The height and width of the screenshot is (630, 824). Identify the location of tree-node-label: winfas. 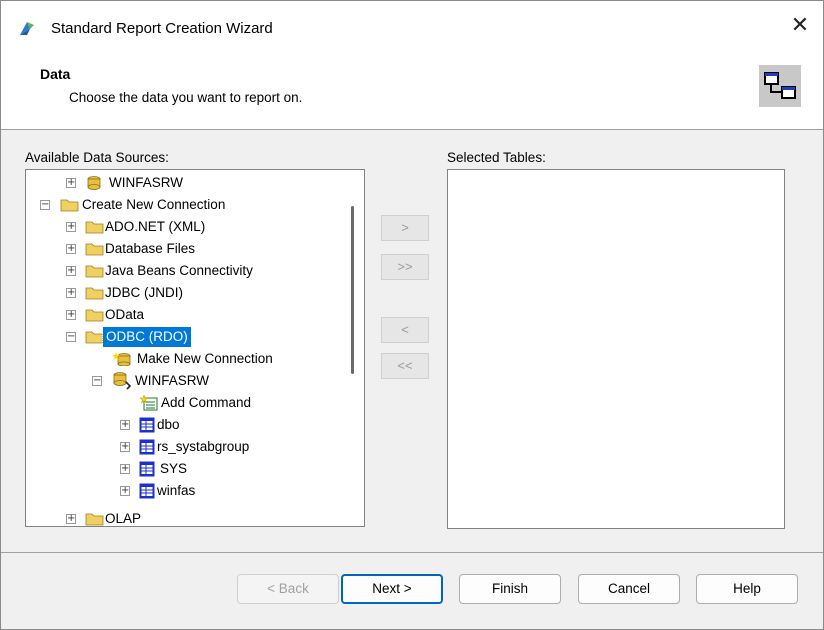
(176, 490).